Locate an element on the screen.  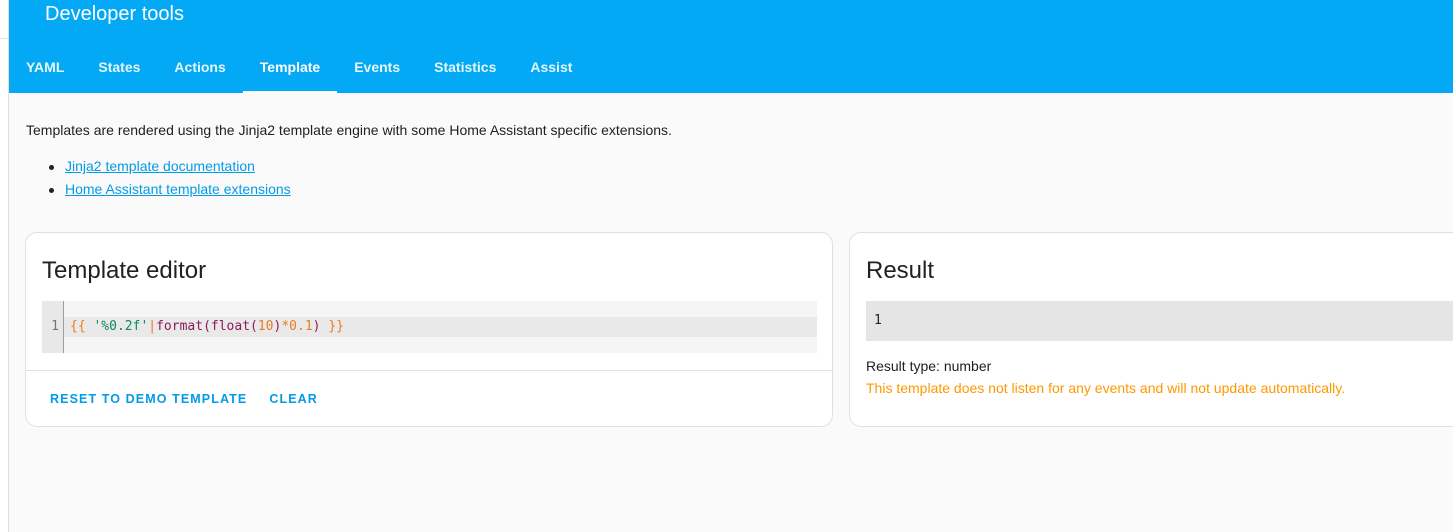
line-number: 1 is located at coordinates (55, 326).